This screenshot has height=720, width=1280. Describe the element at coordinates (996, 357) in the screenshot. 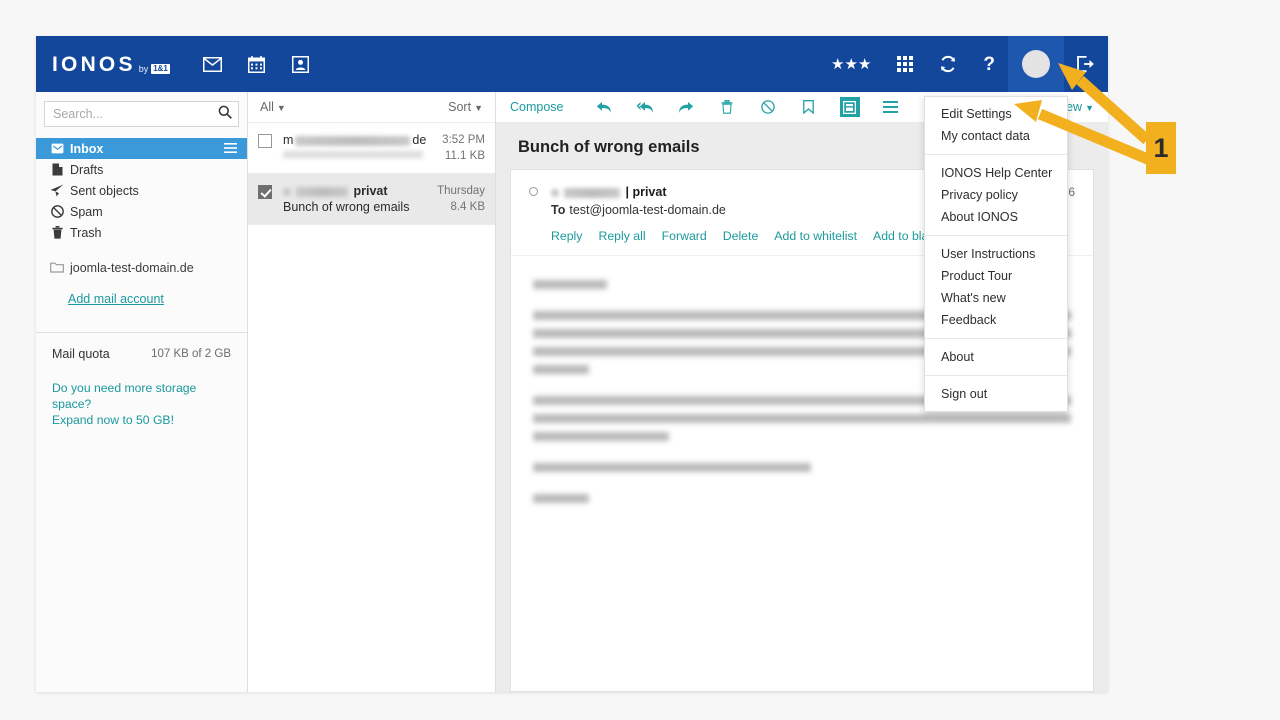

I see `menu-item-about: About` at that location.